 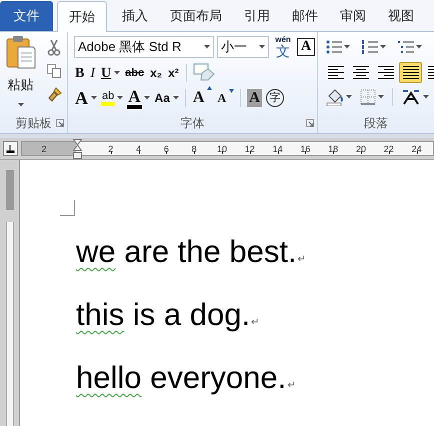 I want to click on shrink-font-button: A, so click(x=222, y=98).